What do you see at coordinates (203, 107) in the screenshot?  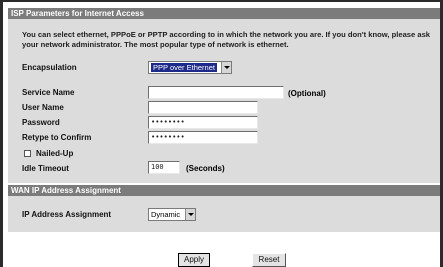 I see `user-name-input` at bounding box center [203, 107].